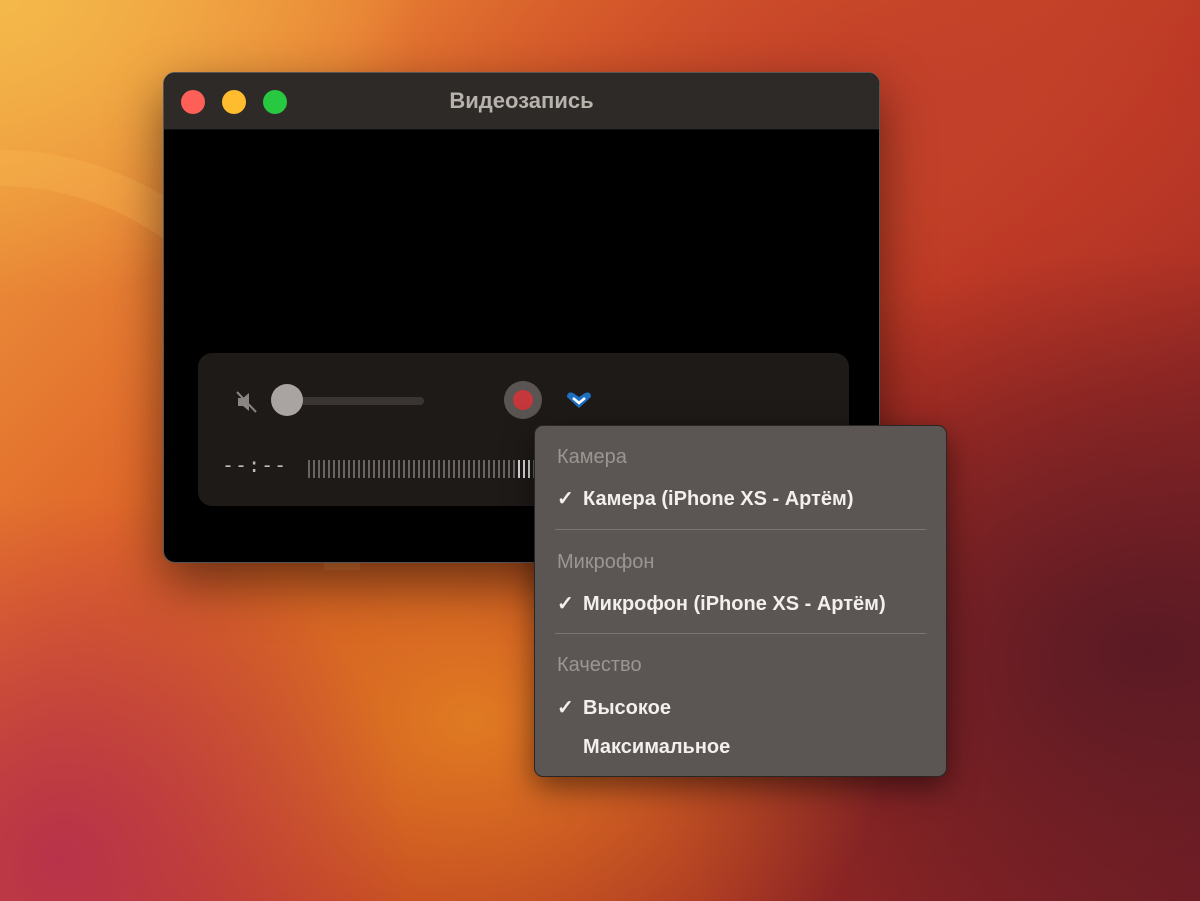 This screenshot has width=1200, height=901. What do you see at coordinates (606, 562) in the screenshot?
I see `menu-header-microphone: Микрофон` at bounding box center [606, 562].